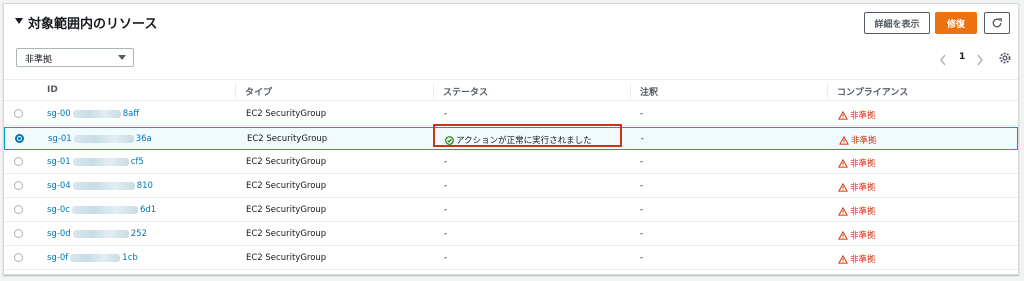 The image size is (1024, 281). What do you see at coordinates (644, 91) in the screenshot?
I see `column-header-annotation: 注釈` at bounding box center [644, 91].